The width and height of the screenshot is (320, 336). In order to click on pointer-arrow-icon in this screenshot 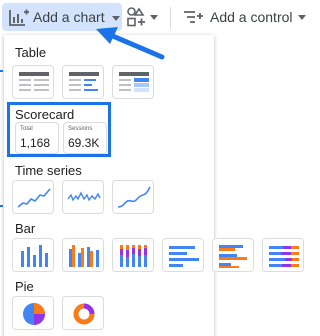, I will do `click(130, 43)`.